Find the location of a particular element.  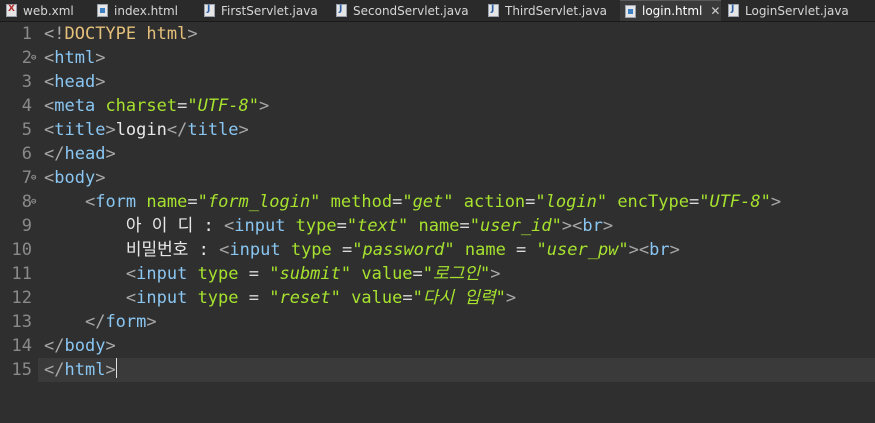

line-number: 1 is located at coordinates (26, 34).